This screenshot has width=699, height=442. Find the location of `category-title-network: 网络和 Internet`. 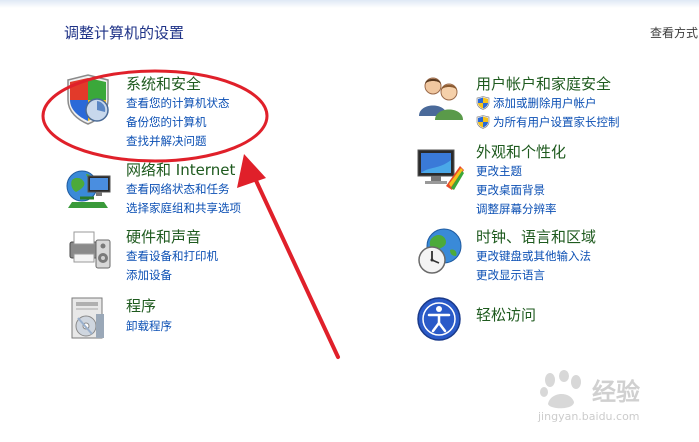

category-title-network: 网络和 Internet is located at coordinates (180, 170).